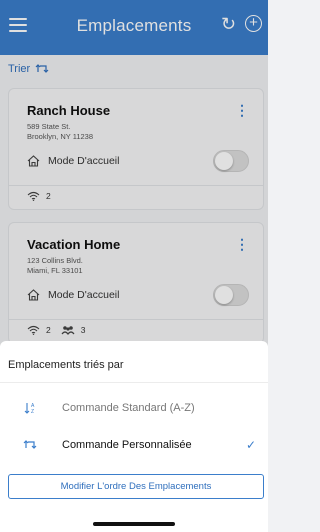 This screenshot has height=532, width=320. Describe the element at coordinates (66, 365) in the screenshot. I see `sheet-title: Emplacements triés par` at that location.